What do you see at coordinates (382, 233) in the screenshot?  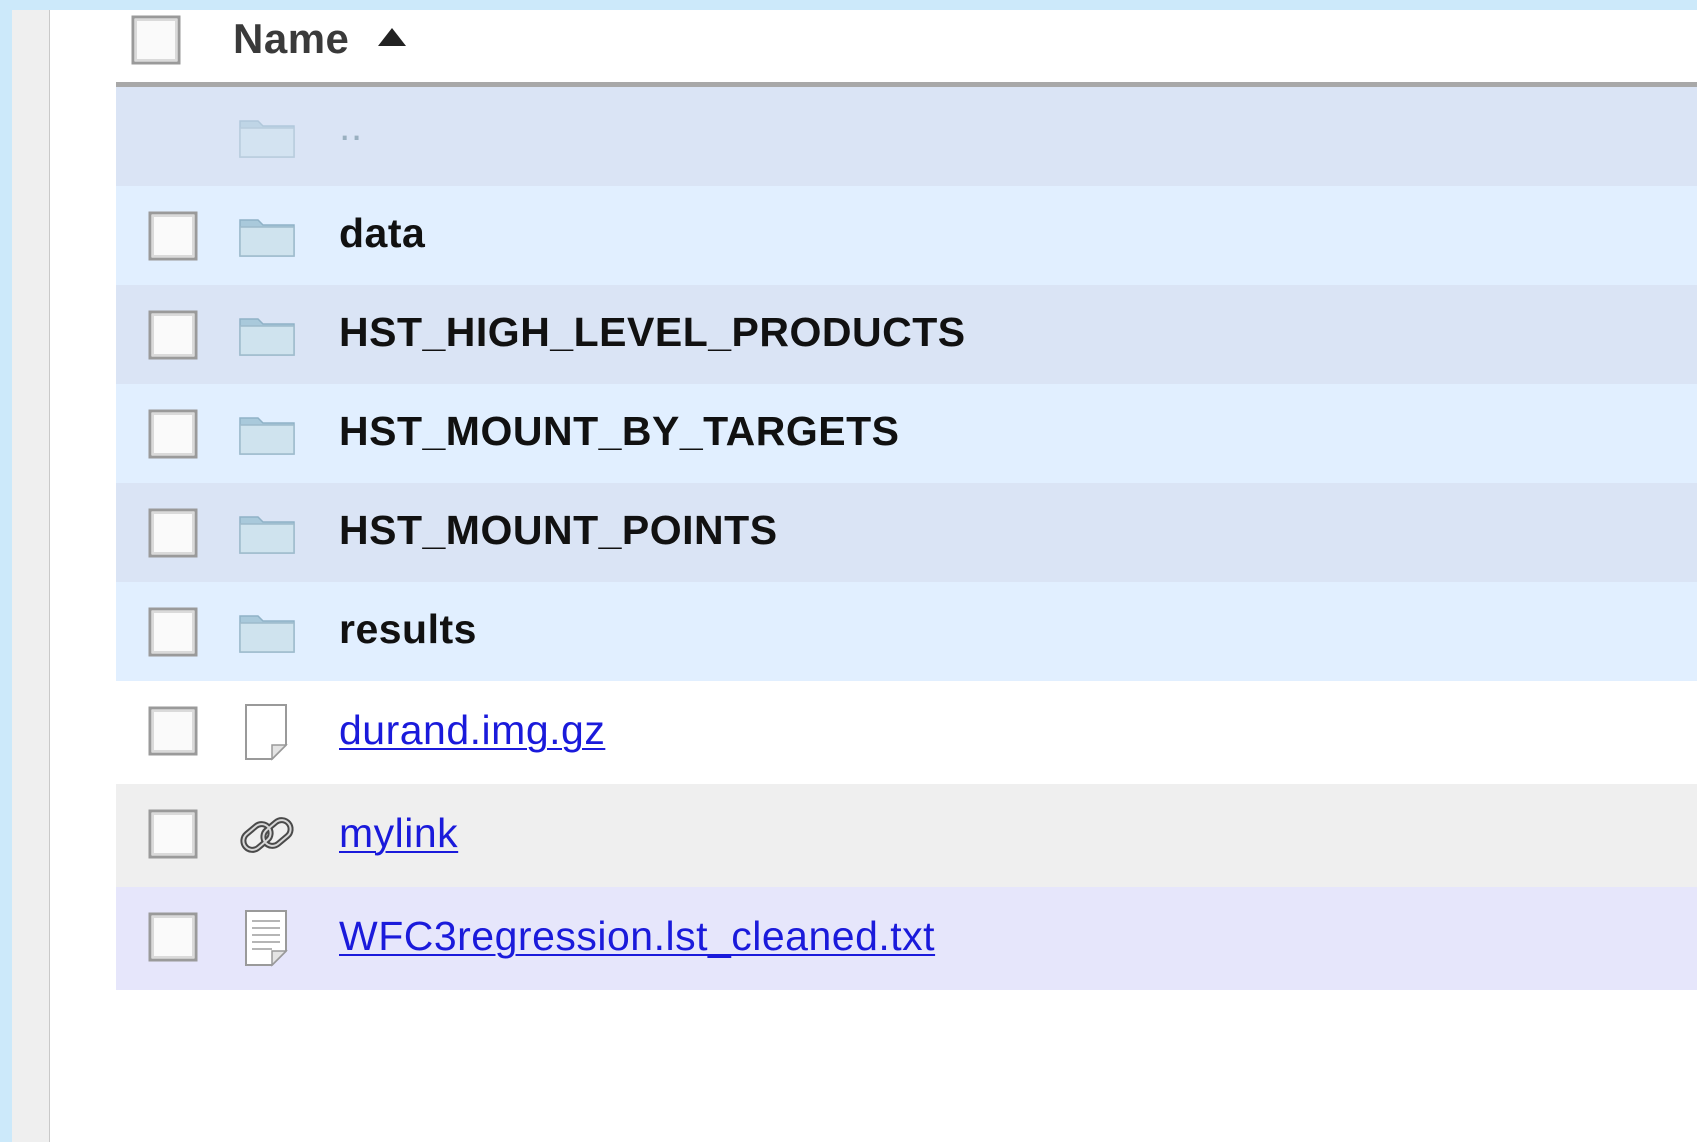 I see `folder-name: data` at bounding box center [382, 233].